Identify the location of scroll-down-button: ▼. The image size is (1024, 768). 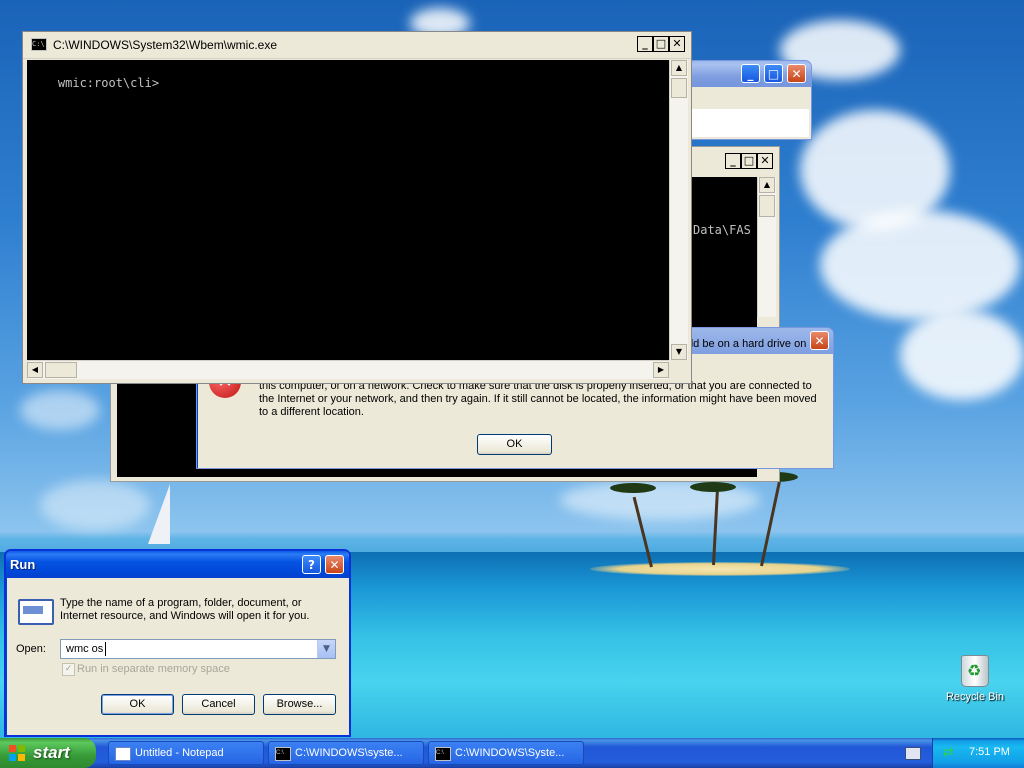
(679, 352).